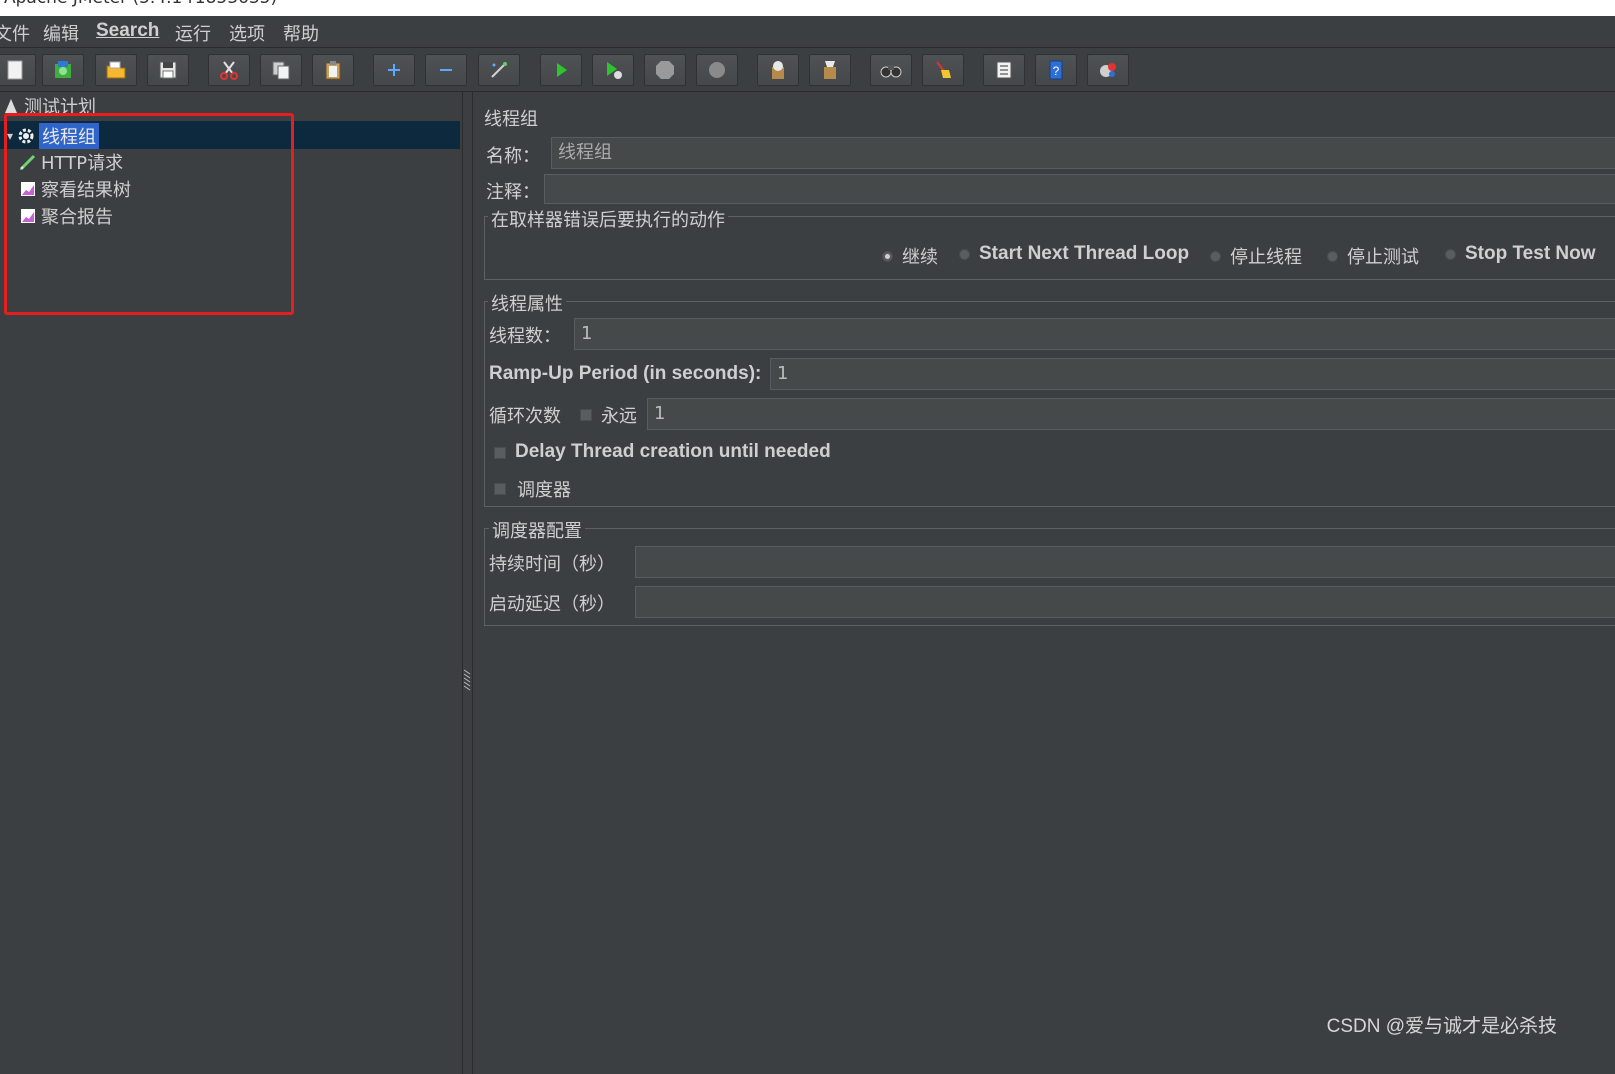 The image size is (1615, 1074). Describe the element at coordinates (1441, 1026) in the screenshot. I see `csdn-watermark: CSDN @爱与诚才是必杀技` at that location.